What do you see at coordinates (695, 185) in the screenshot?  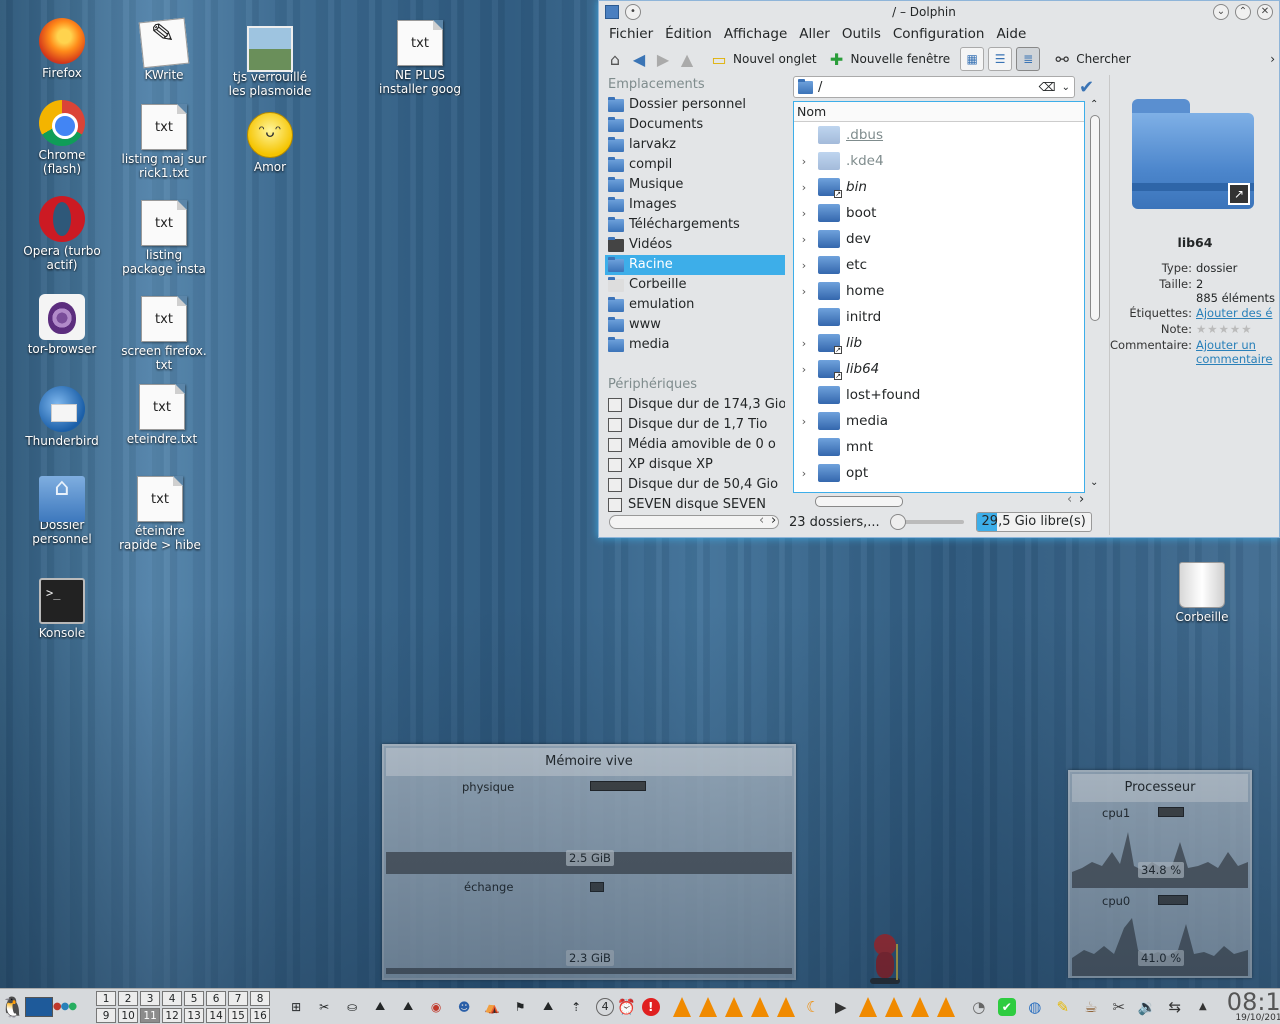 I see `place-musique: Musique` at bounding box center [695, 185].